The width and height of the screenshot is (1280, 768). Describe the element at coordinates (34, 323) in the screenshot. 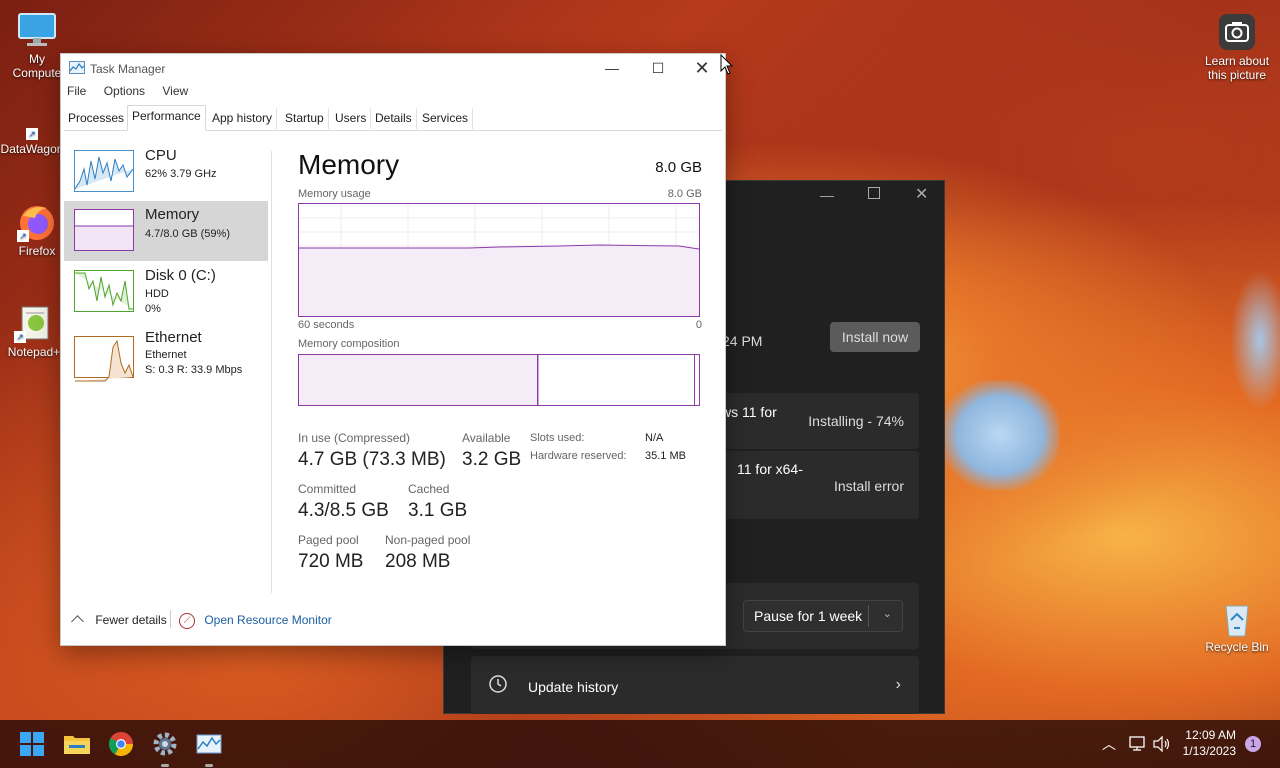

I see `notepad-plus-plus-icon: ↗` at that location.